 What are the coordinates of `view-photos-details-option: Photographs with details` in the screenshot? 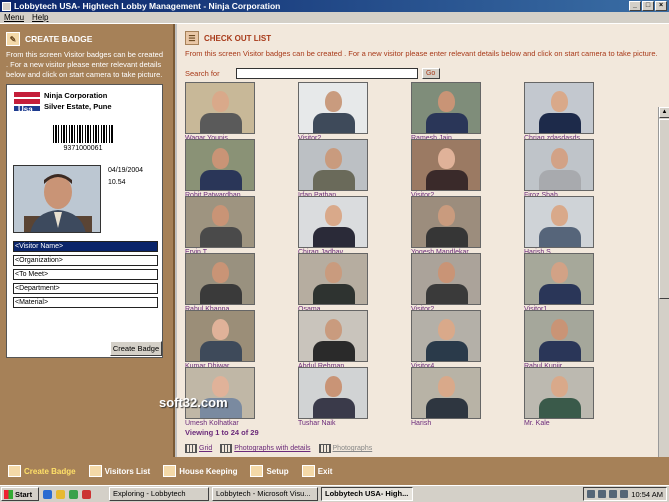 It's located at (265, 448).